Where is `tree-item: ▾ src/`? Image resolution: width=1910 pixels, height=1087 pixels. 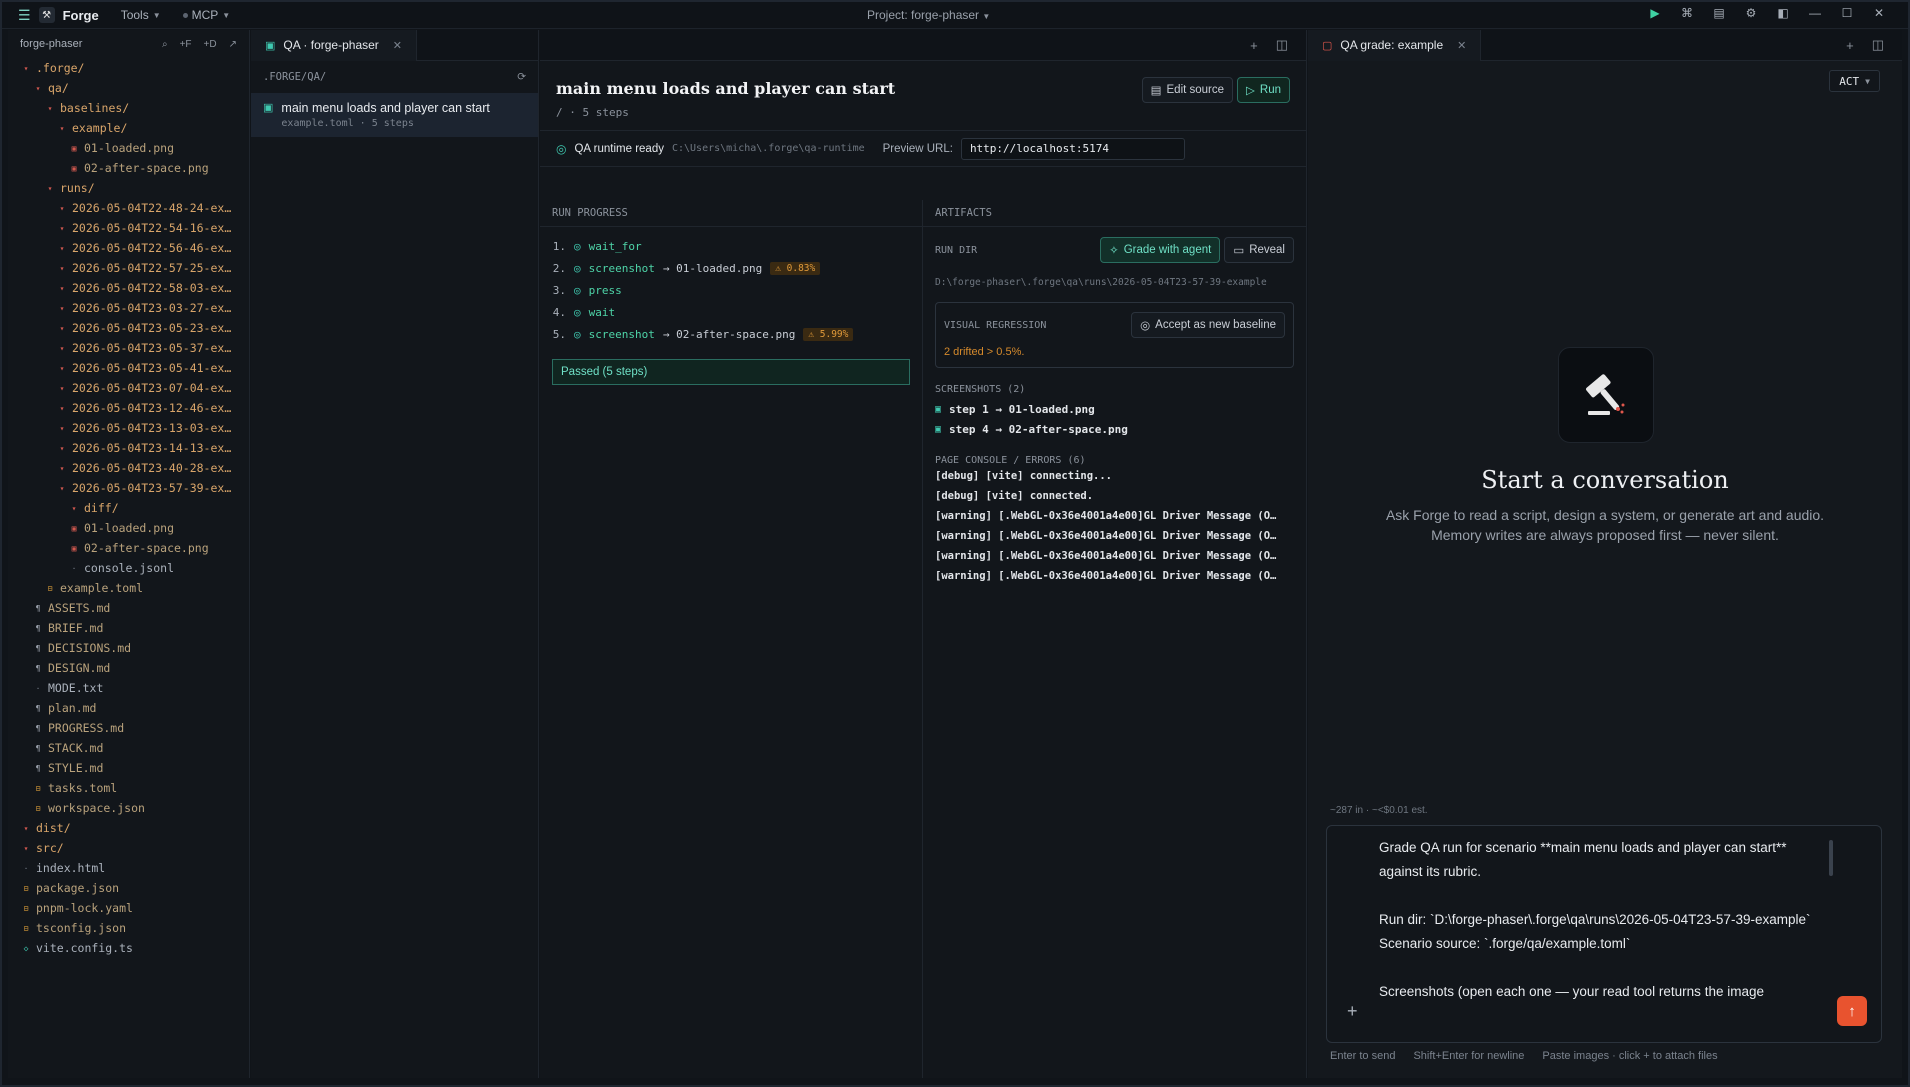 tree-item: ▾ src/ is located at coordinates (128, 848).